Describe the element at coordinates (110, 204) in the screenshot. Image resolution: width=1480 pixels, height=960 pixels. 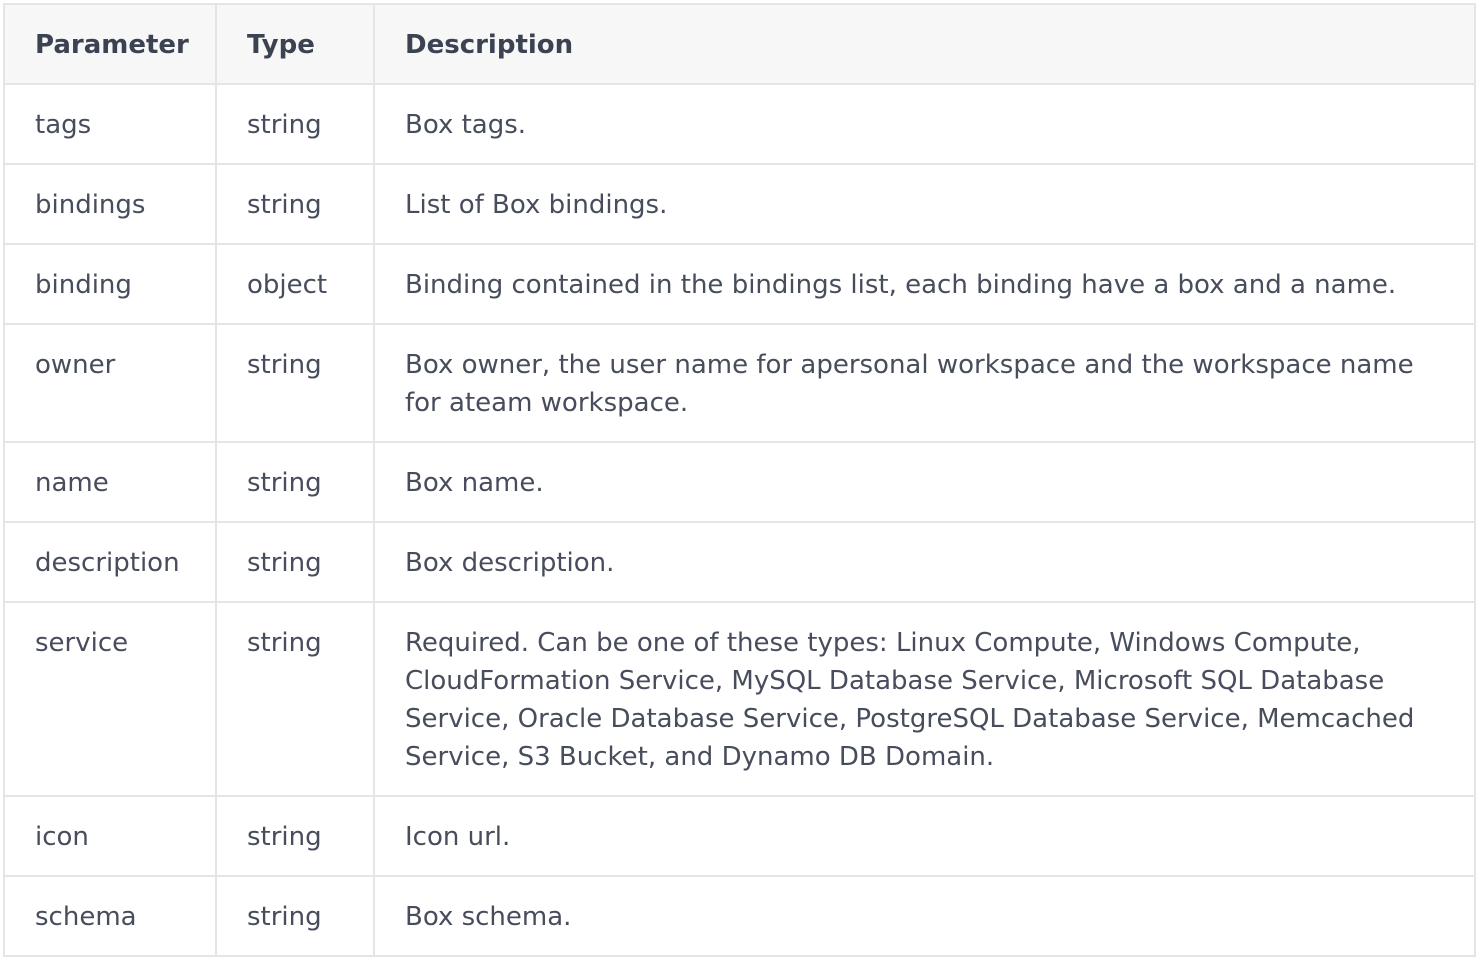
I see `cell-parameter: bindings` at that location.